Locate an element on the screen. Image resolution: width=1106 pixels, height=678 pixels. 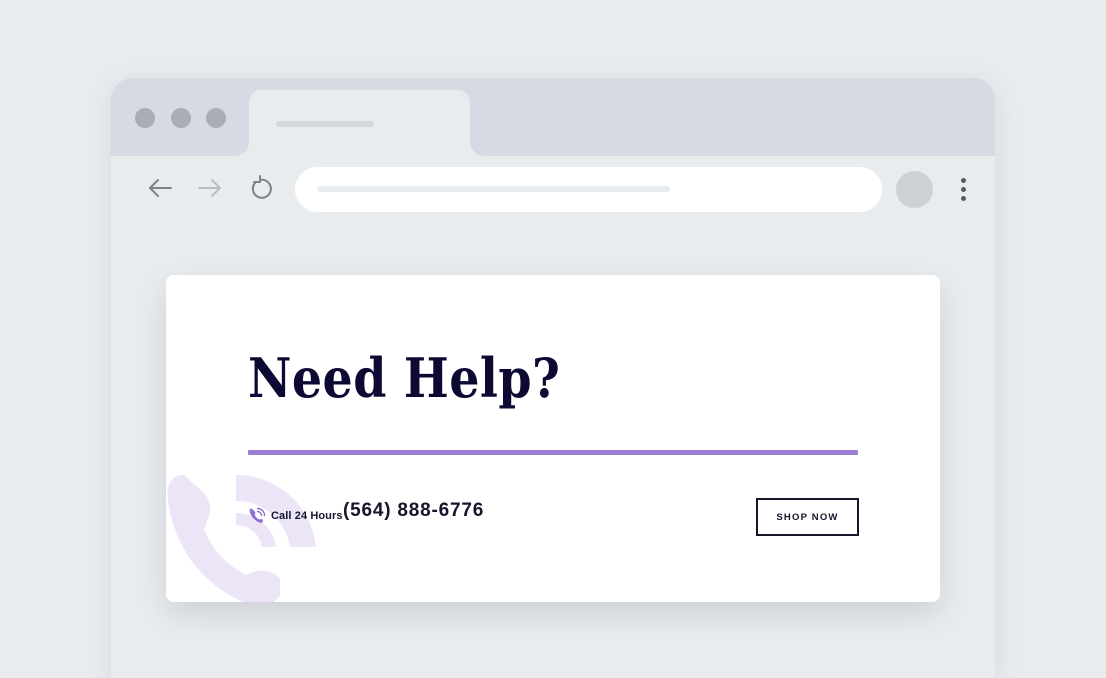
maximize-window-dot is located at coordinates (216, 118).